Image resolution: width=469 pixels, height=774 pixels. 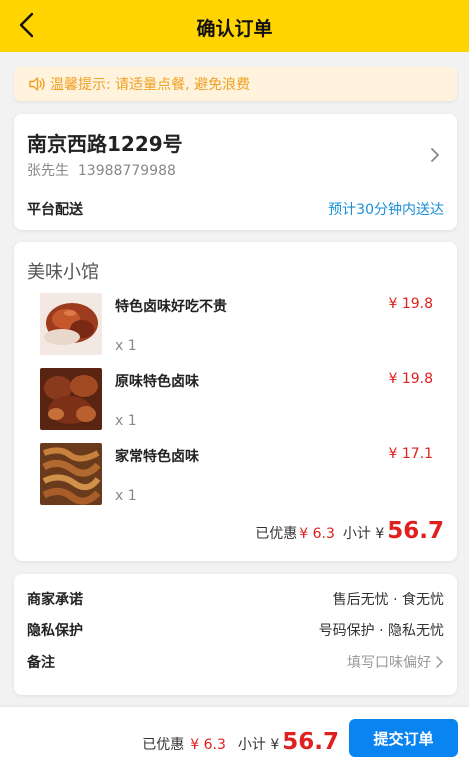 What do you see at coordinates (105, 144) in the screenshot?
I see `address-line: 南京西路1229号` at bounding box center [105, 144].